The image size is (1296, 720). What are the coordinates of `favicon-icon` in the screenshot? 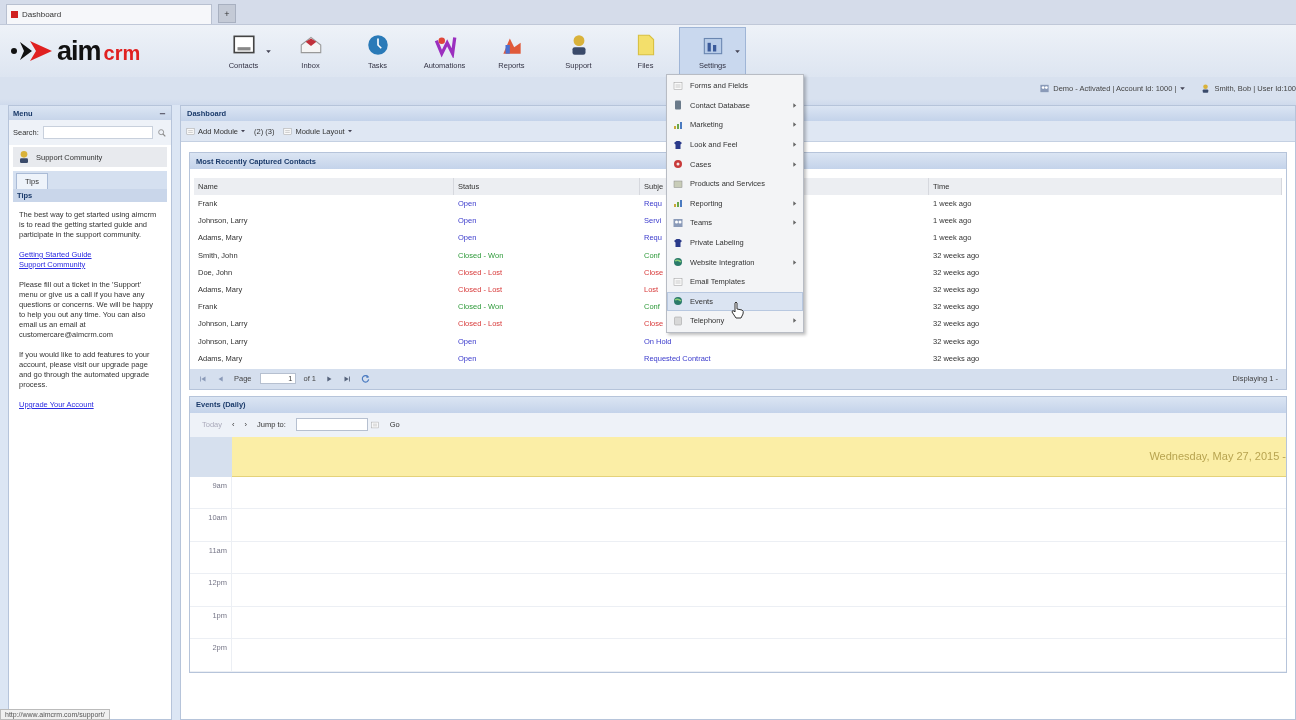 It's located at (14, 14).